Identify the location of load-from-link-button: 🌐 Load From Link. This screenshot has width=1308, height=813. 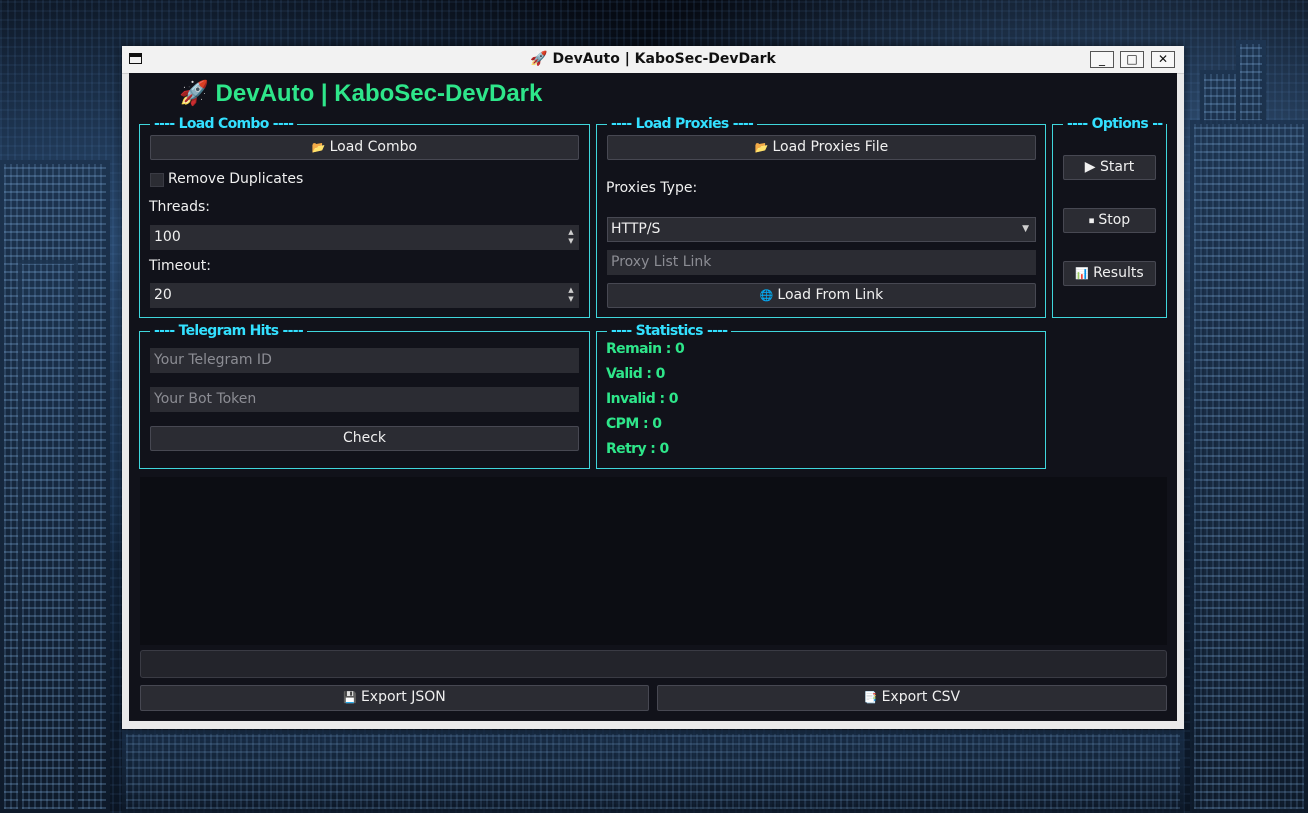
(821, 295).